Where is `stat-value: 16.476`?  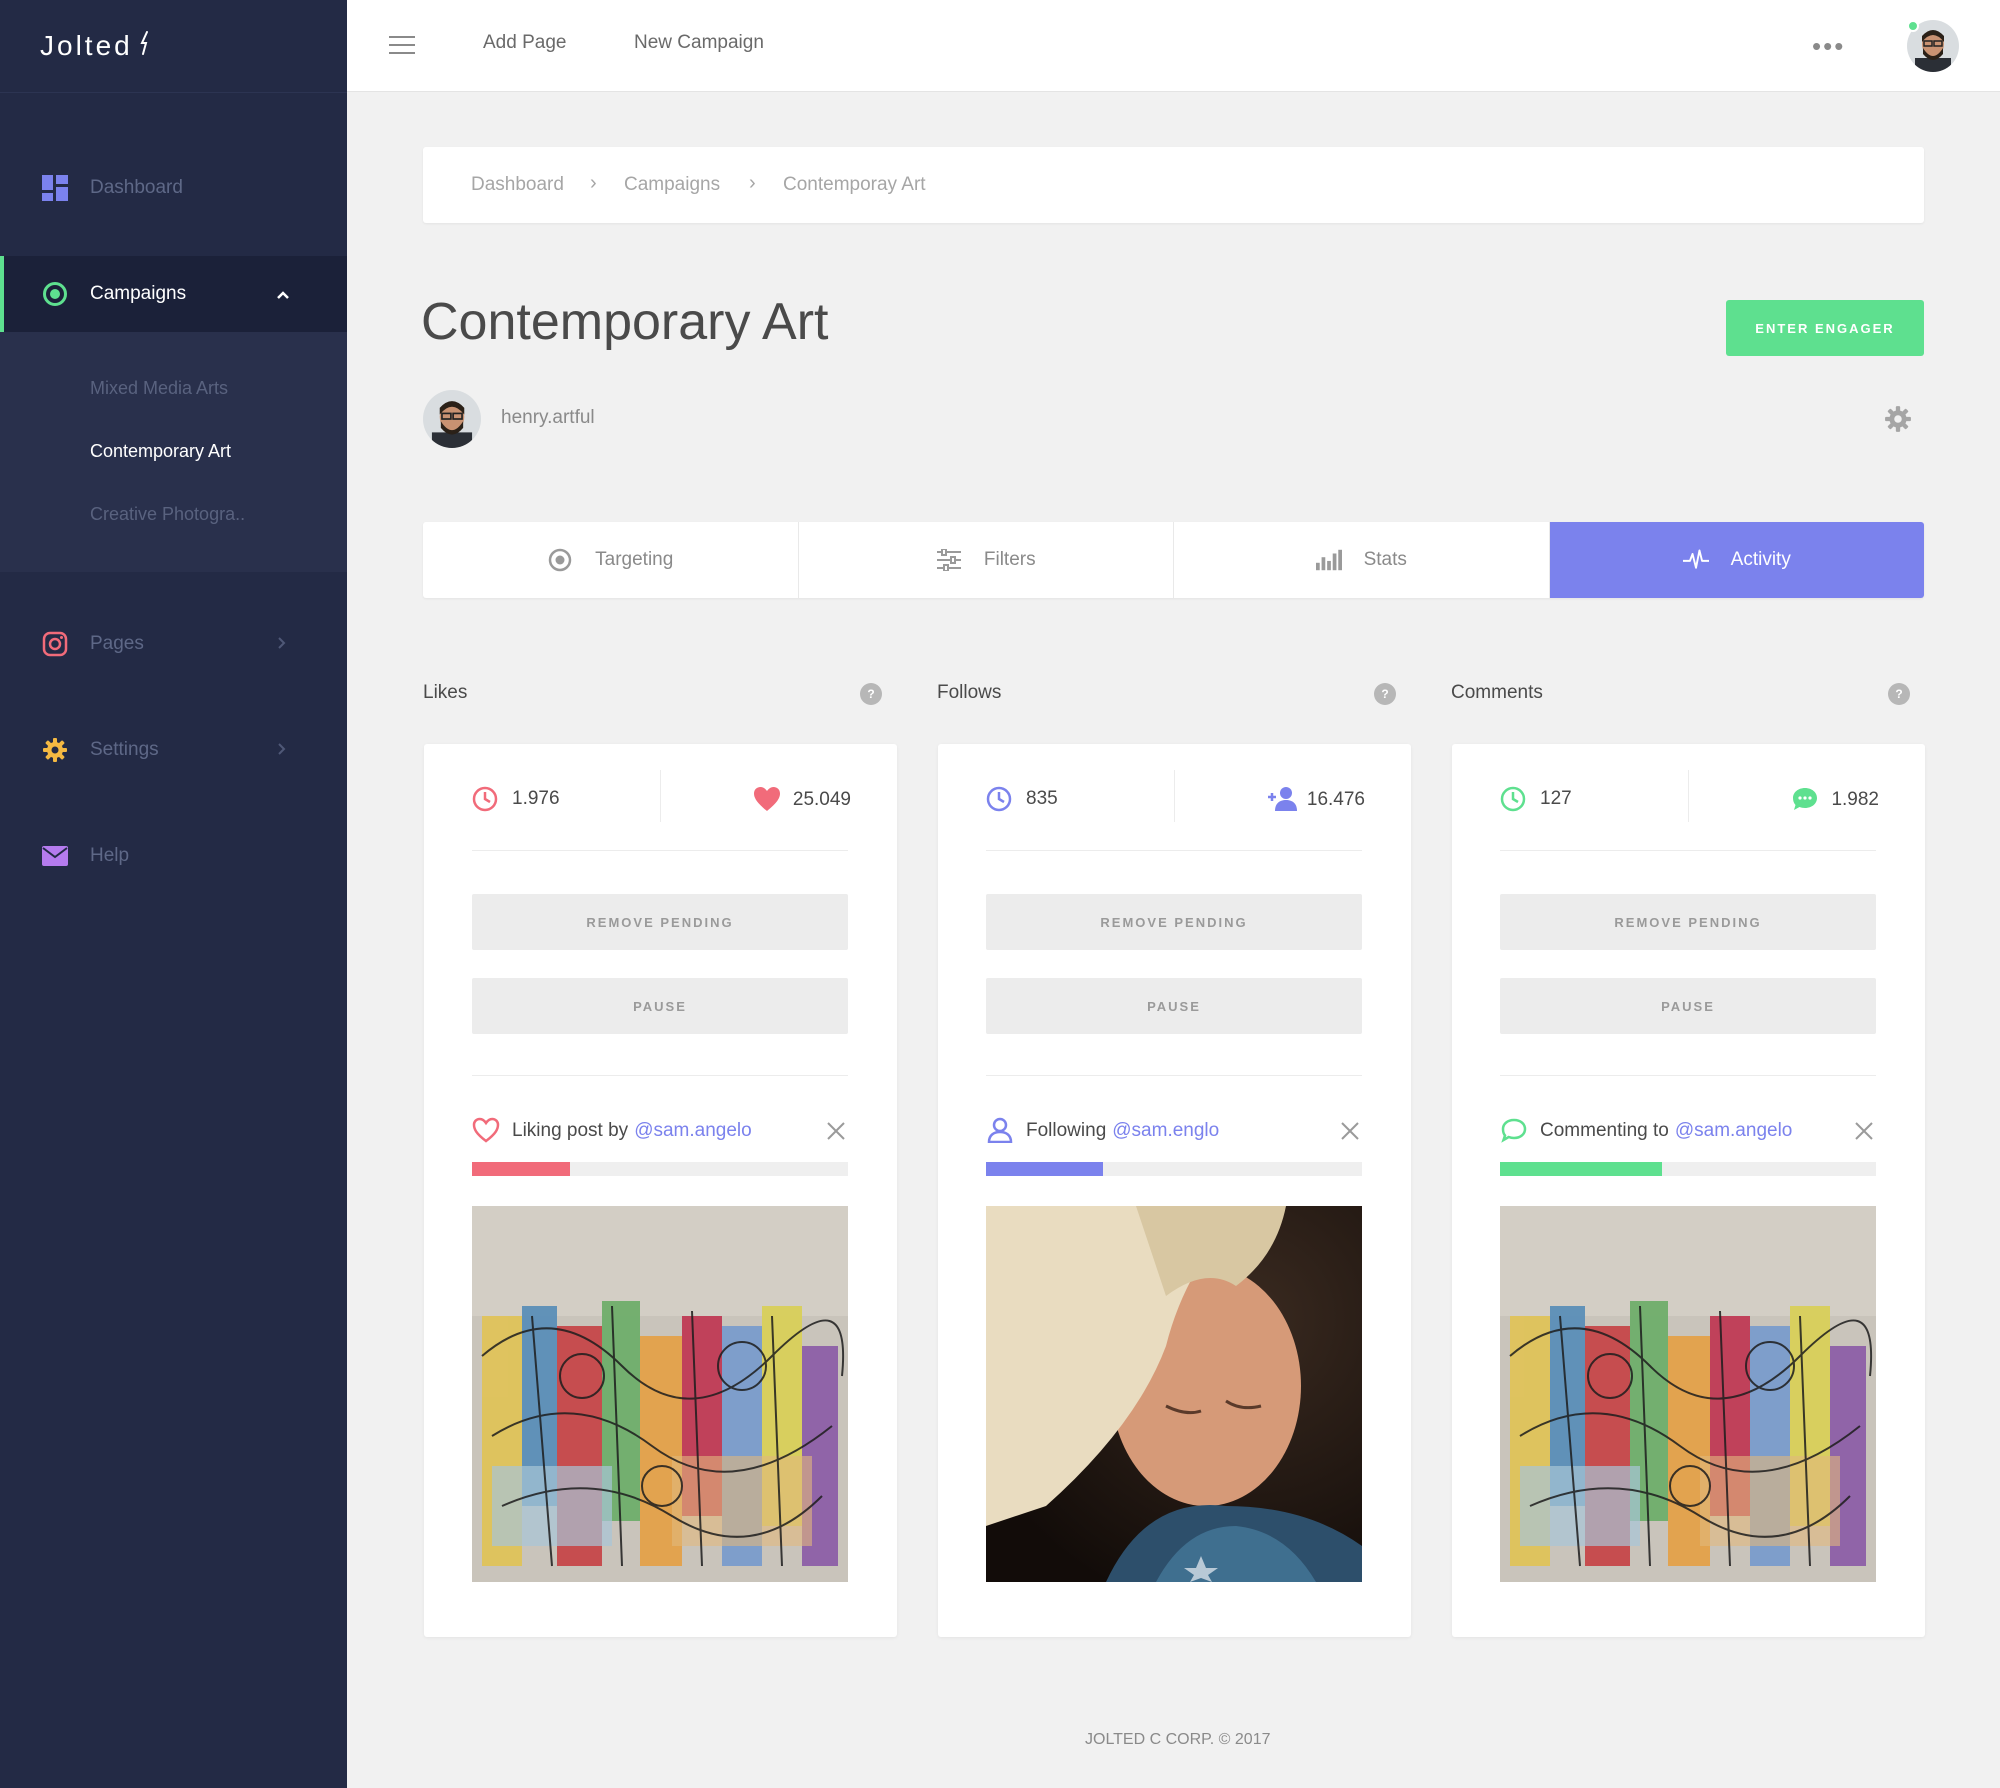
stat-value: 16.476 is located at coordinates (1335, 799).